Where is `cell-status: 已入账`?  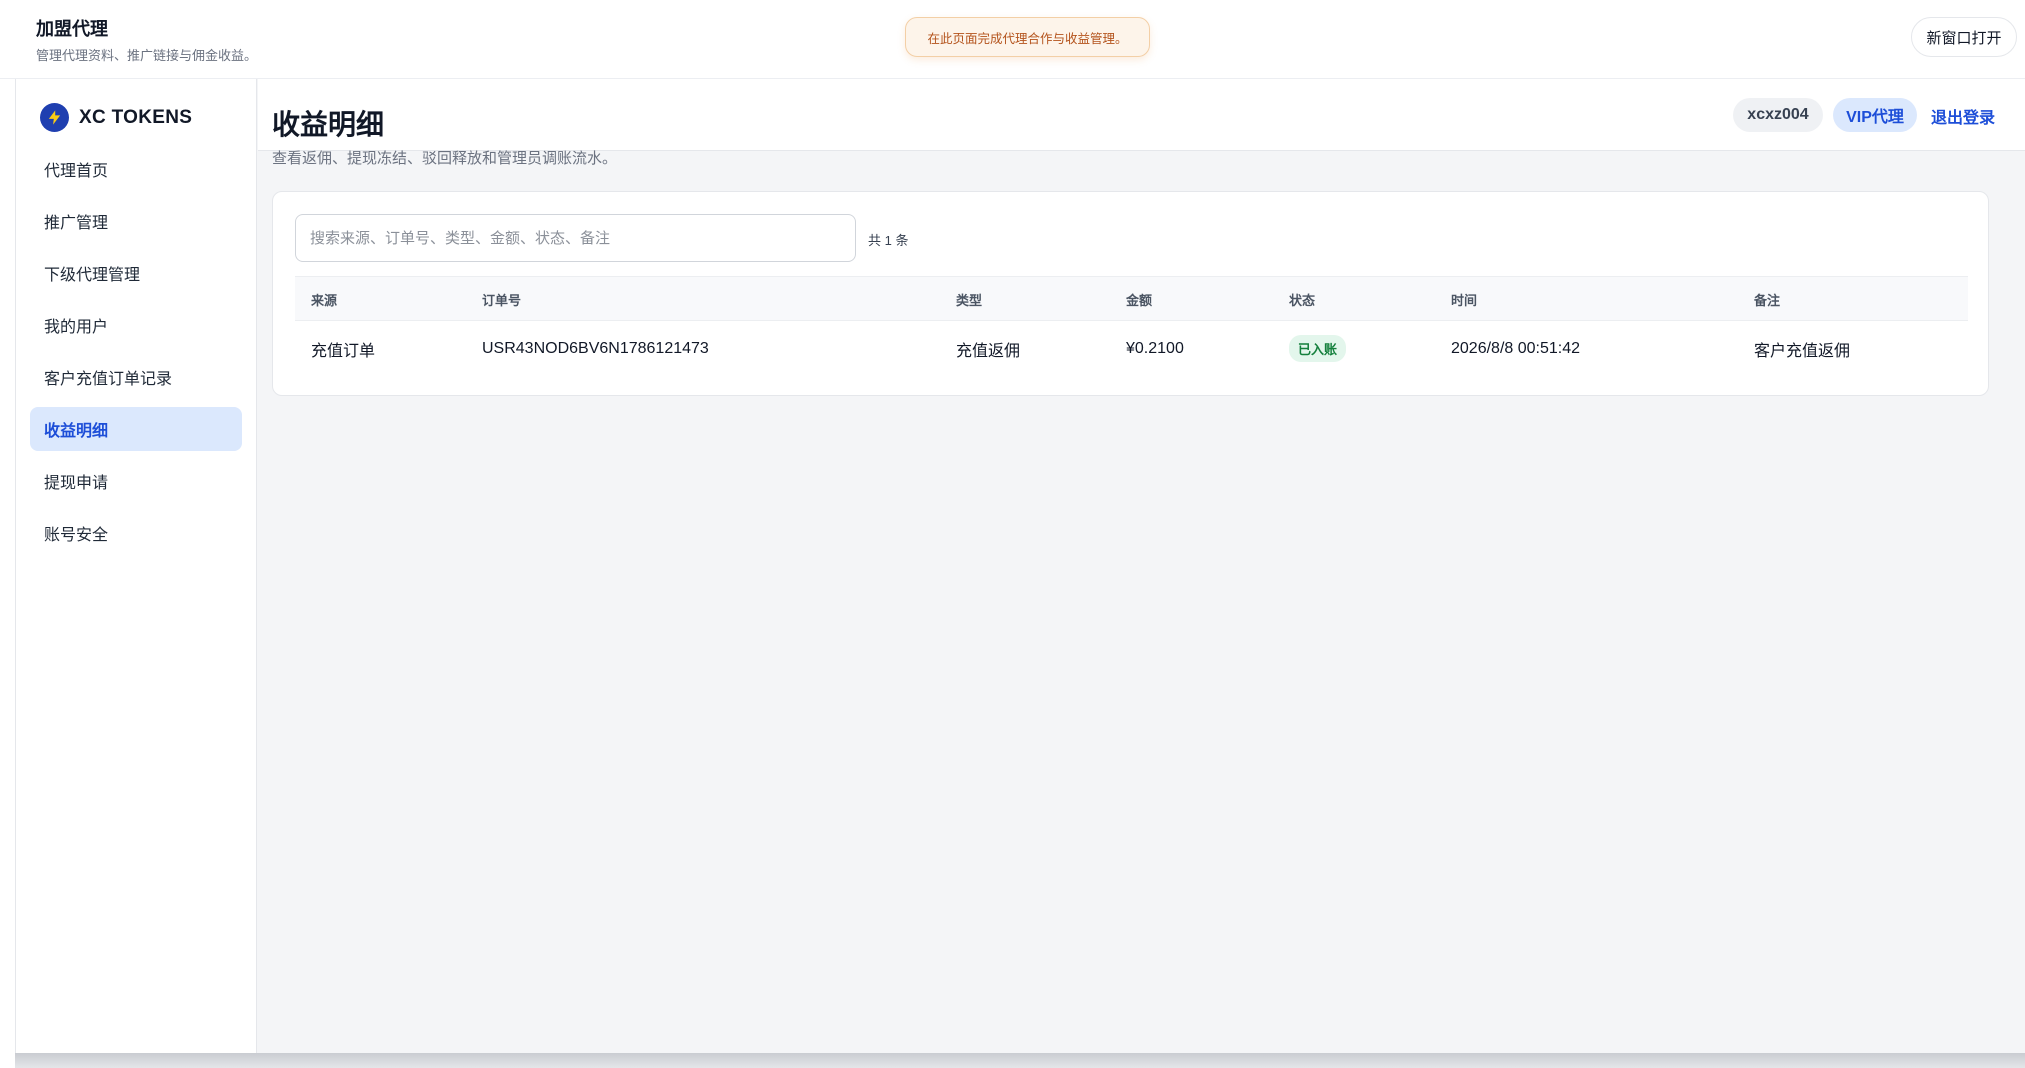 cell-status: 已入账 is located at coordinates (1318, 348).